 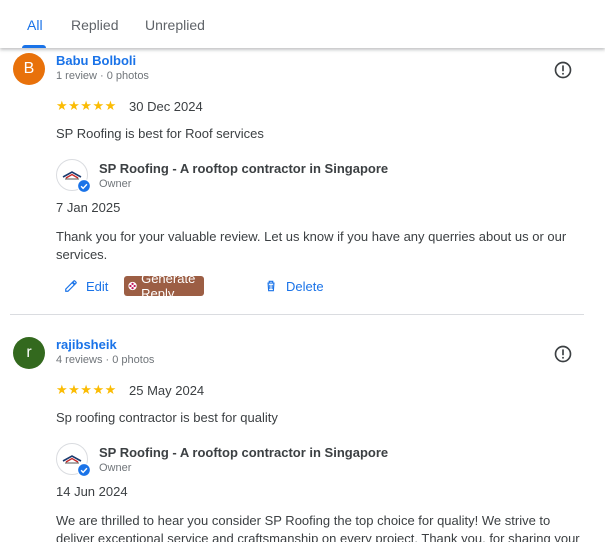 What do you see at coordinates (35, 25) in the screenshot?
I see `tab-all: All` at bounding box center [35, 25].